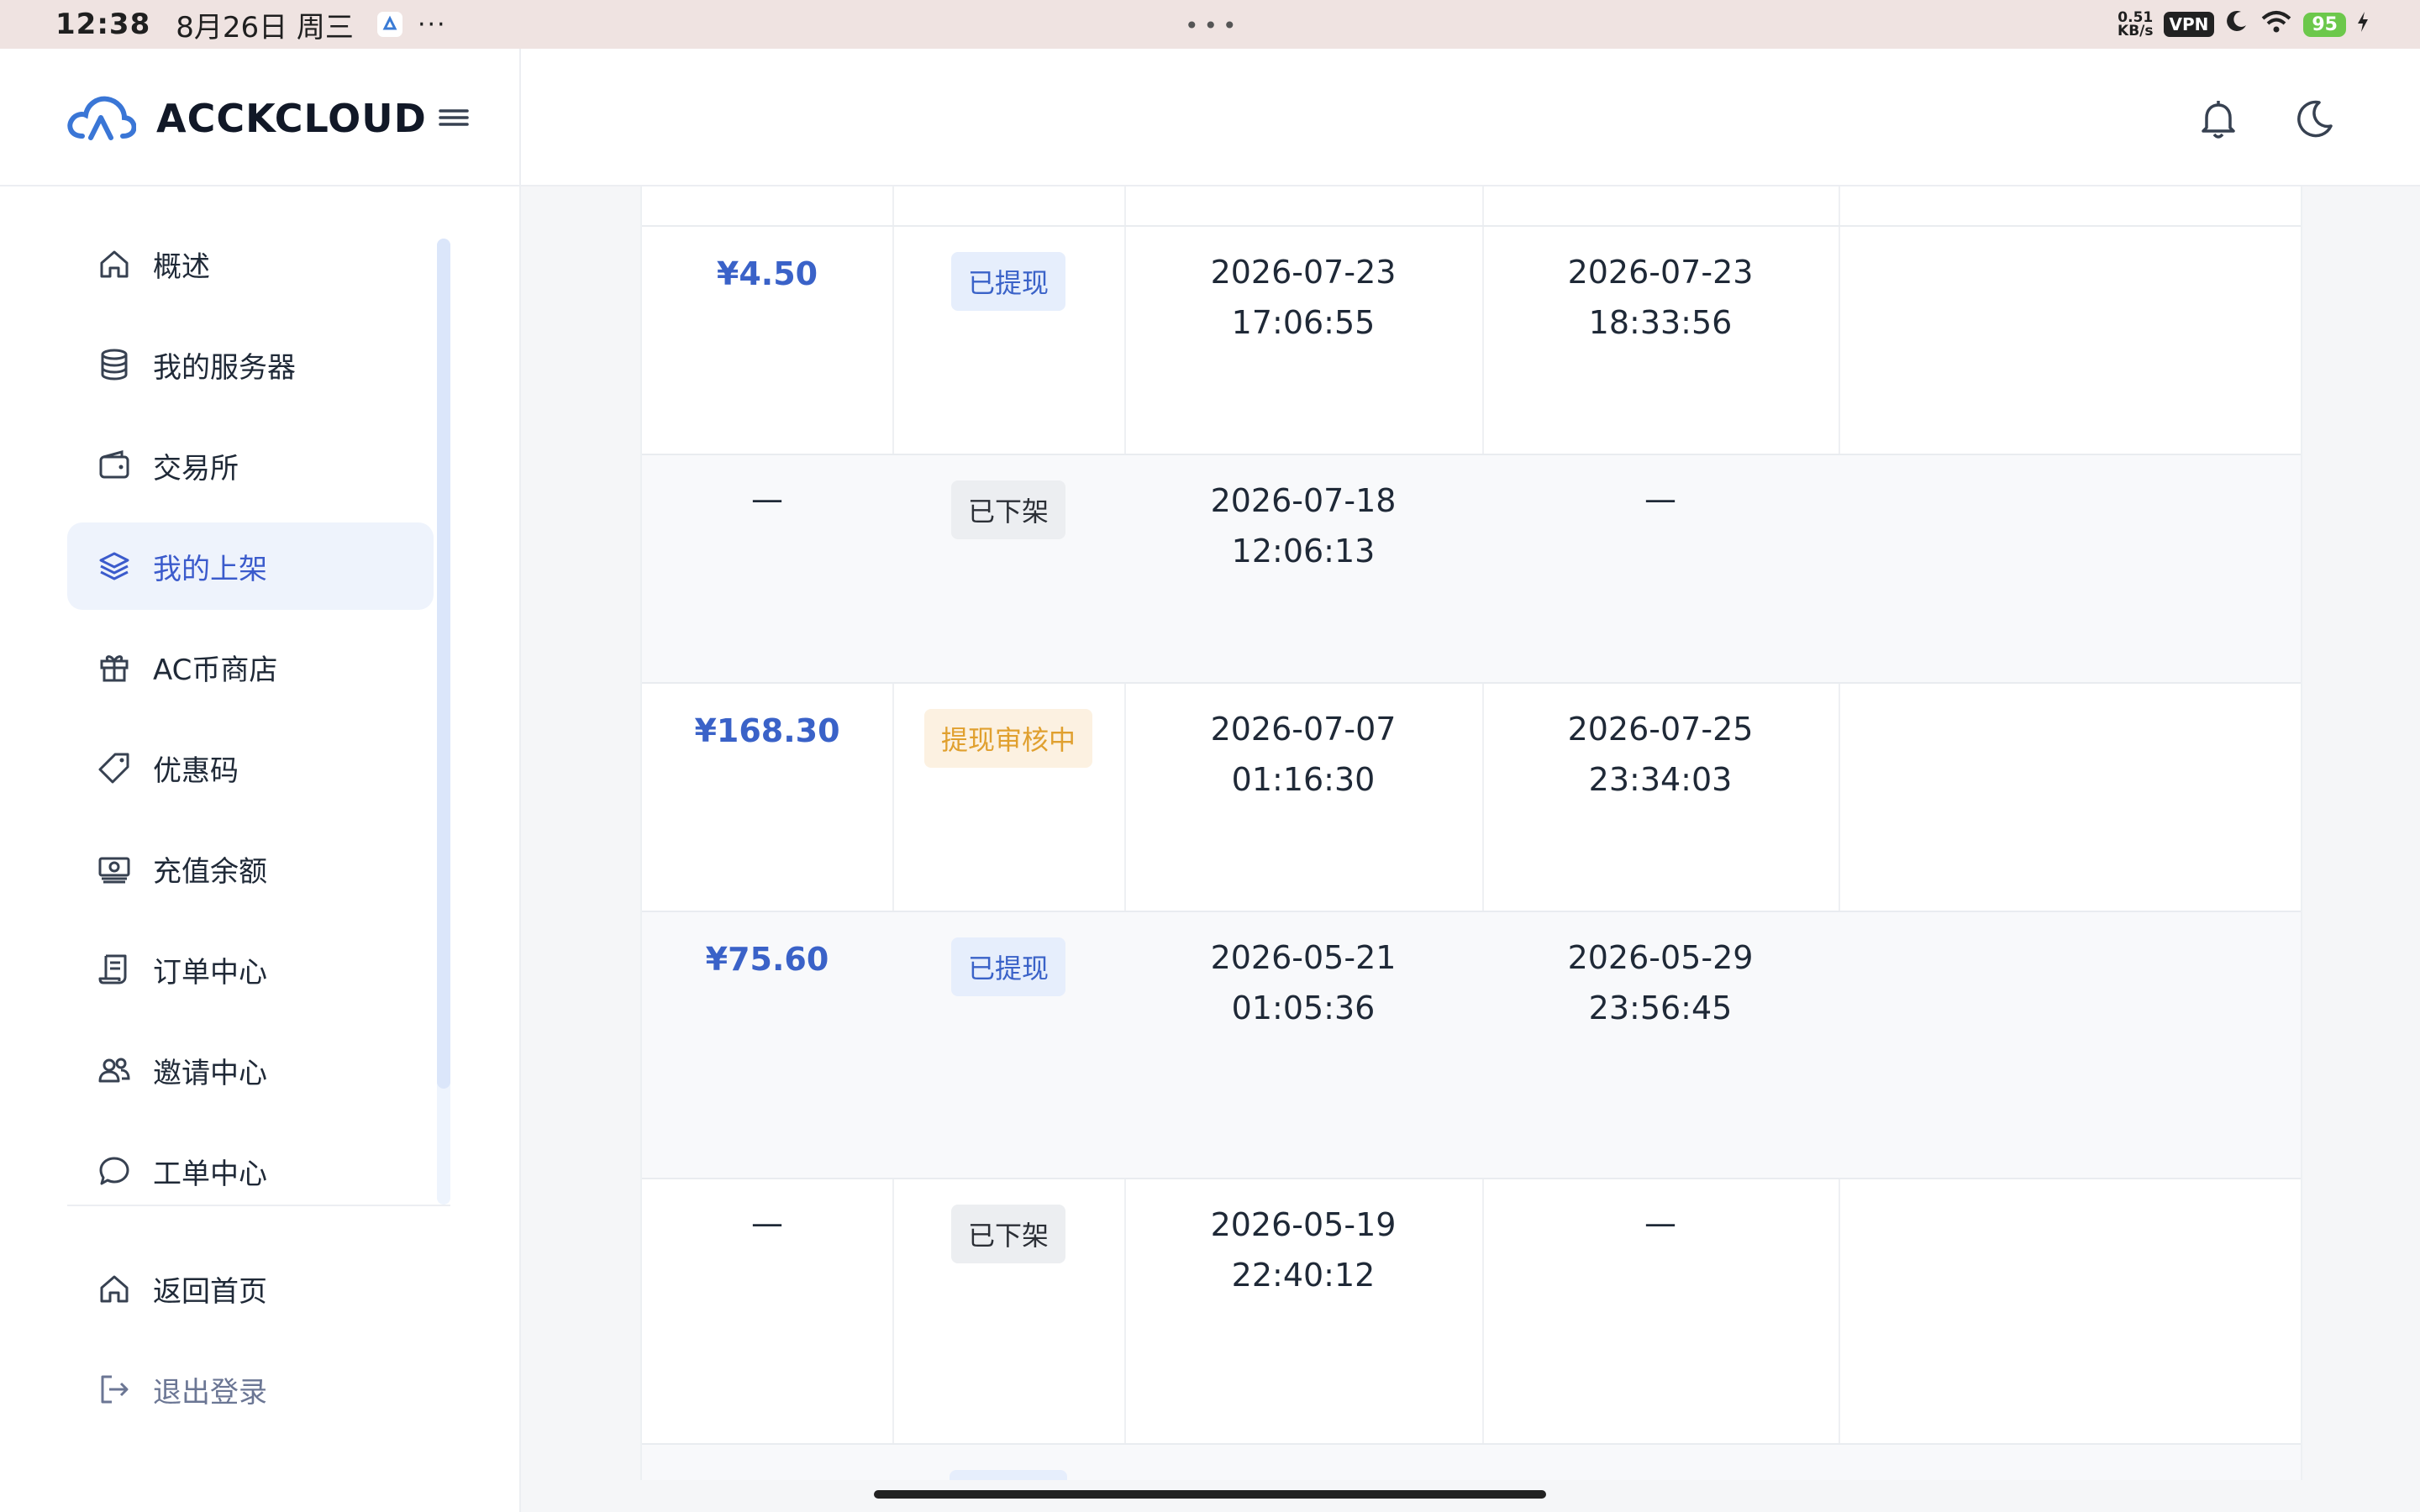  What do you see at coordinates (114, 868) in the screenshot?
I see `money-icon` at bounding box center [114, 868].